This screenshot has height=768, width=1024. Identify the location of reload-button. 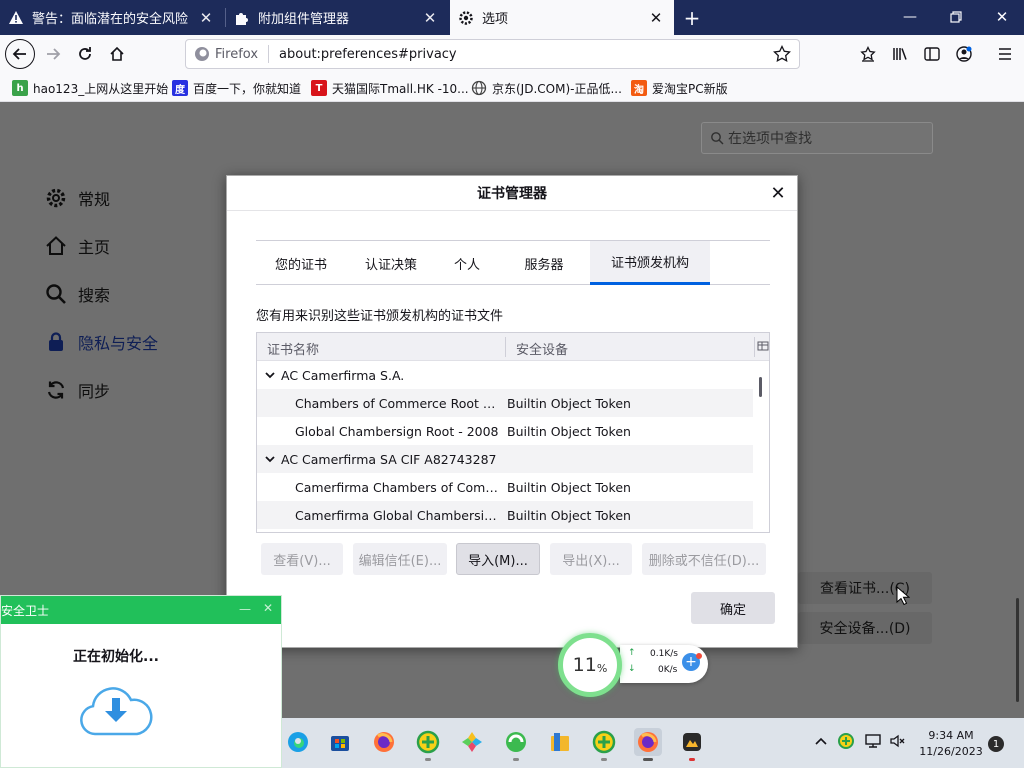
(85, 54).